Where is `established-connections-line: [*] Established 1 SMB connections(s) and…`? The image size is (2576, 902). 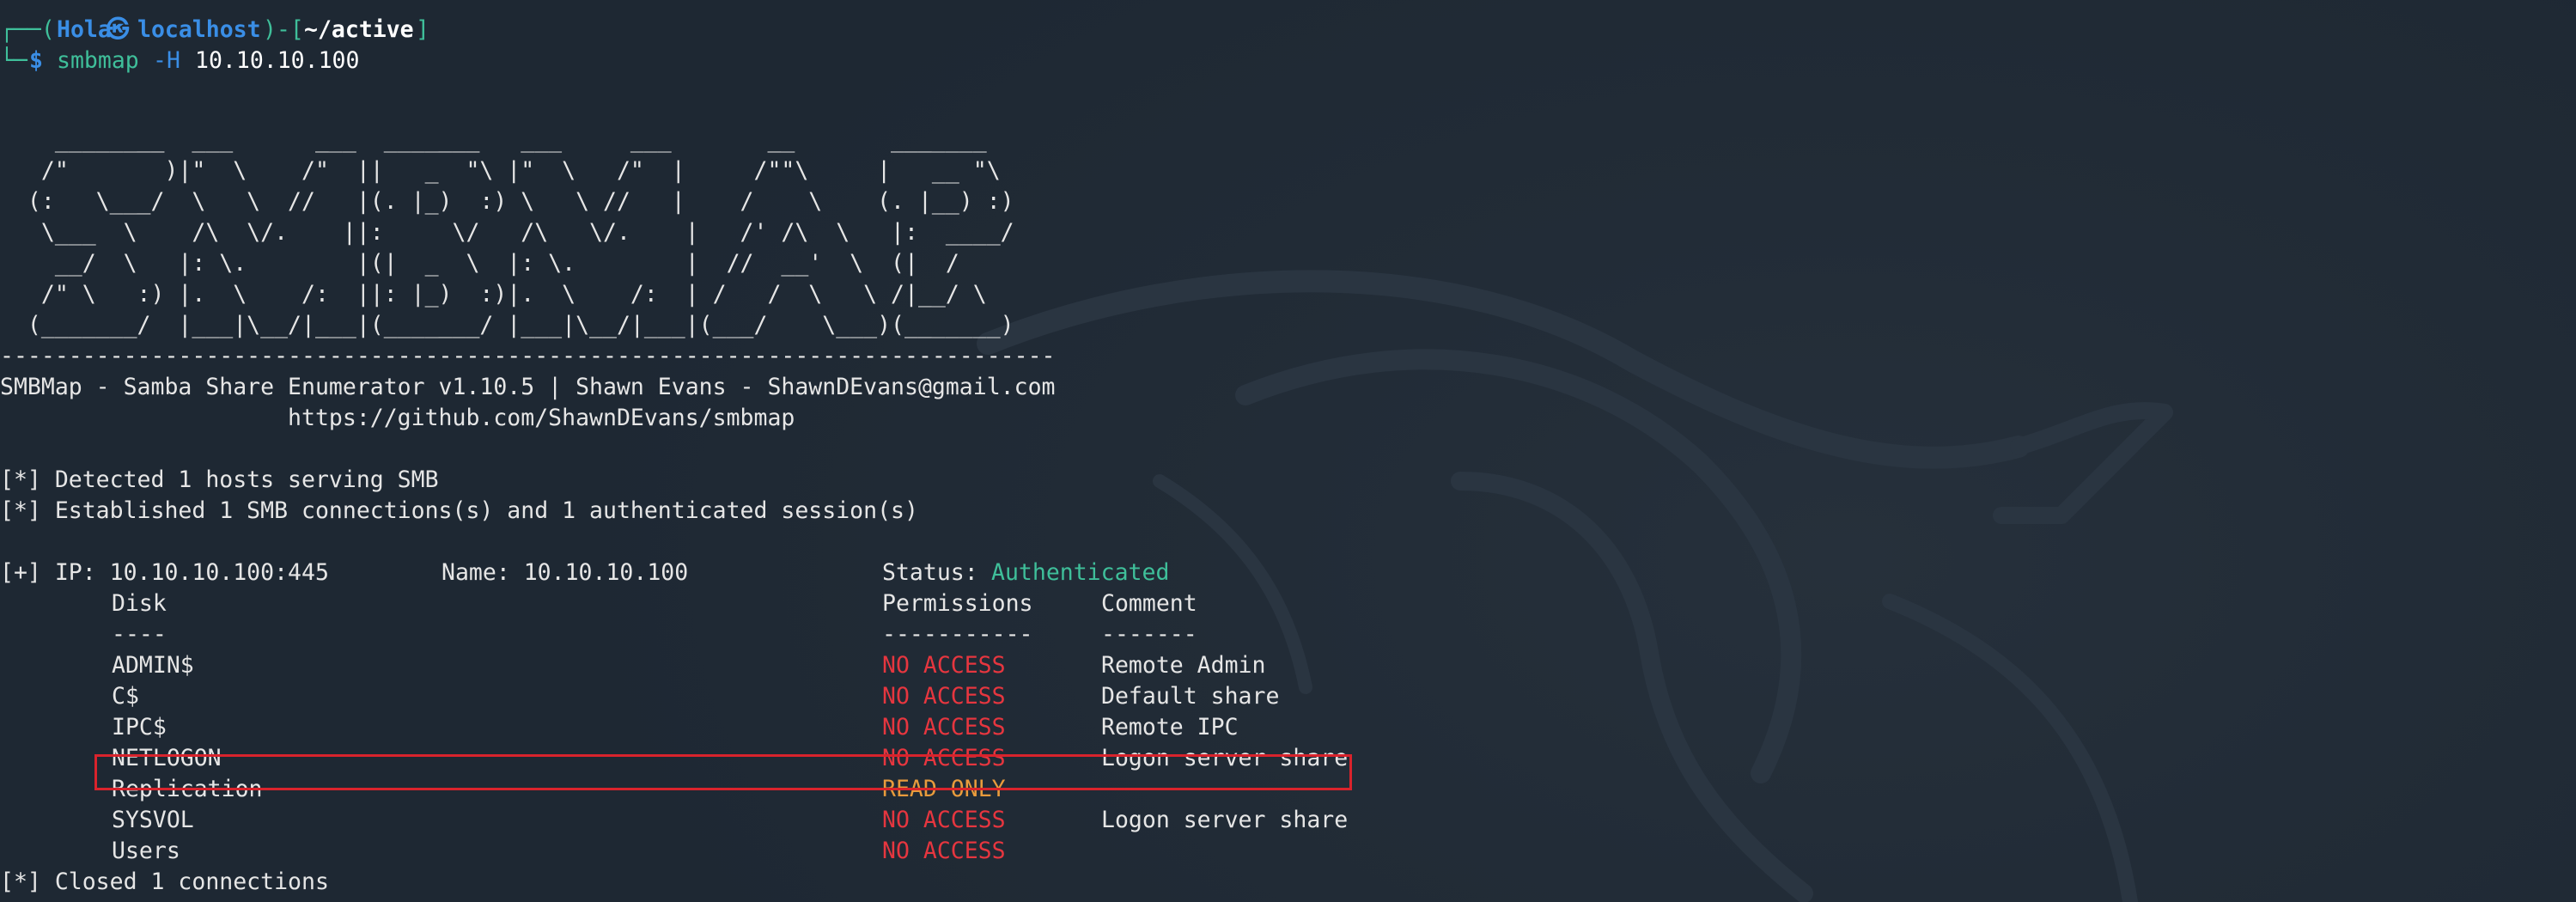 established-connections-line: [*] Established 1 SMB connections(s) and… is located at coordinates (459, 510).